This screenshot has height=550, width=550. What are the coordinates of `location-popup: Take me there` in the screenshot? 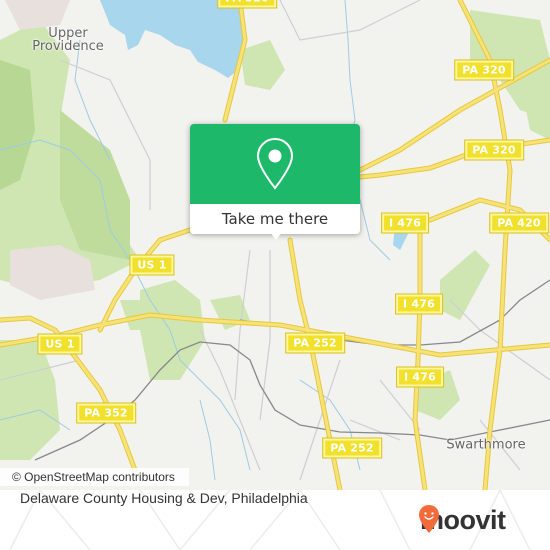 It's located at (275, 182).